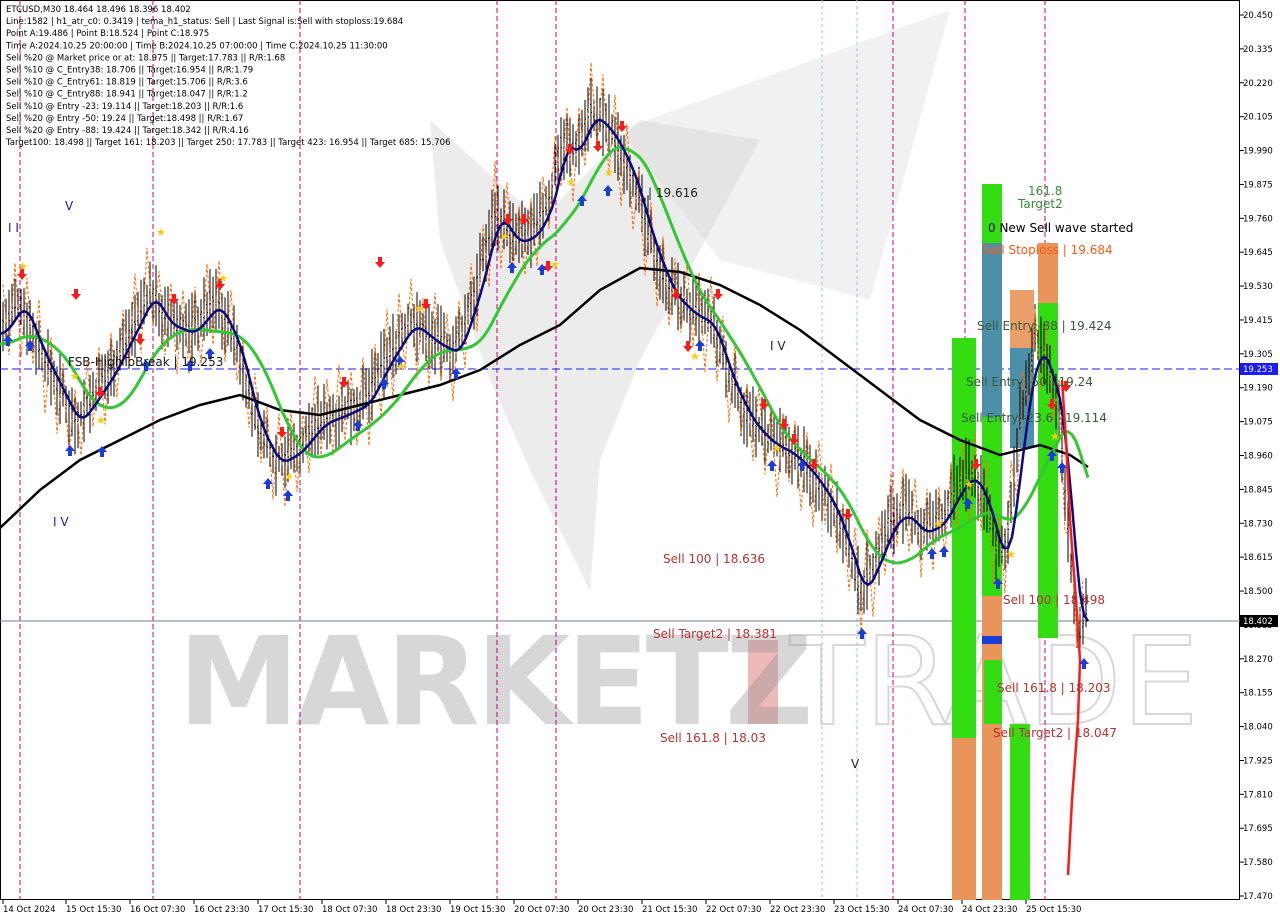  What do you see at coordinates (29, 910) in the screenshot?
I see `x-tick-label: 14 Oct 2024` at bounding box center [29, 910].